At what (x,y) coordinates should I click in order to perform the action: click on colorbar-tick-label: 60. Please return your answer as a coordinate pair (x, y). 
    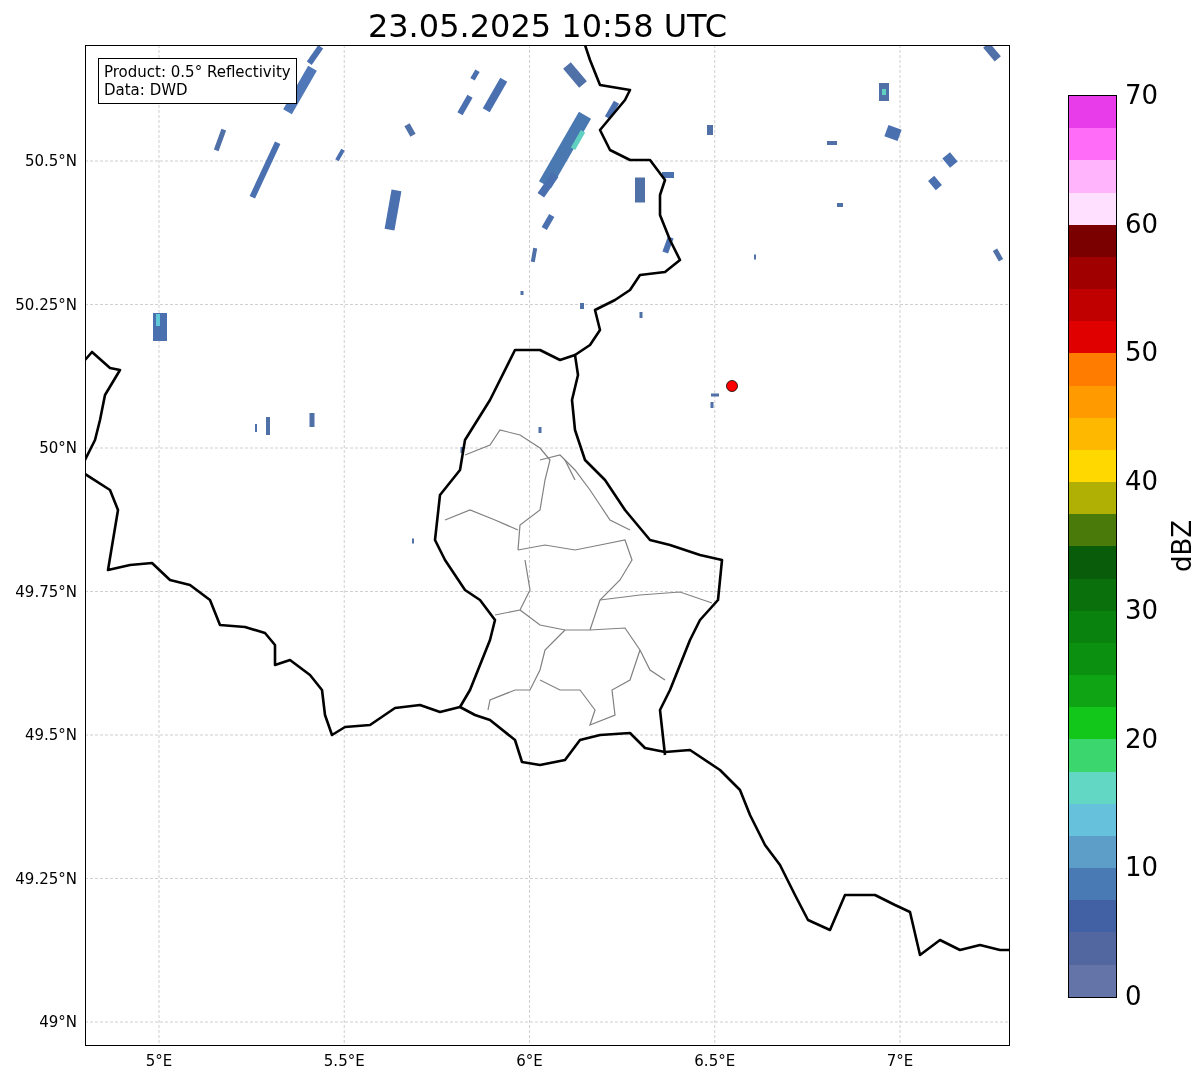
    Looking at the image, I should click on (1142, 223).